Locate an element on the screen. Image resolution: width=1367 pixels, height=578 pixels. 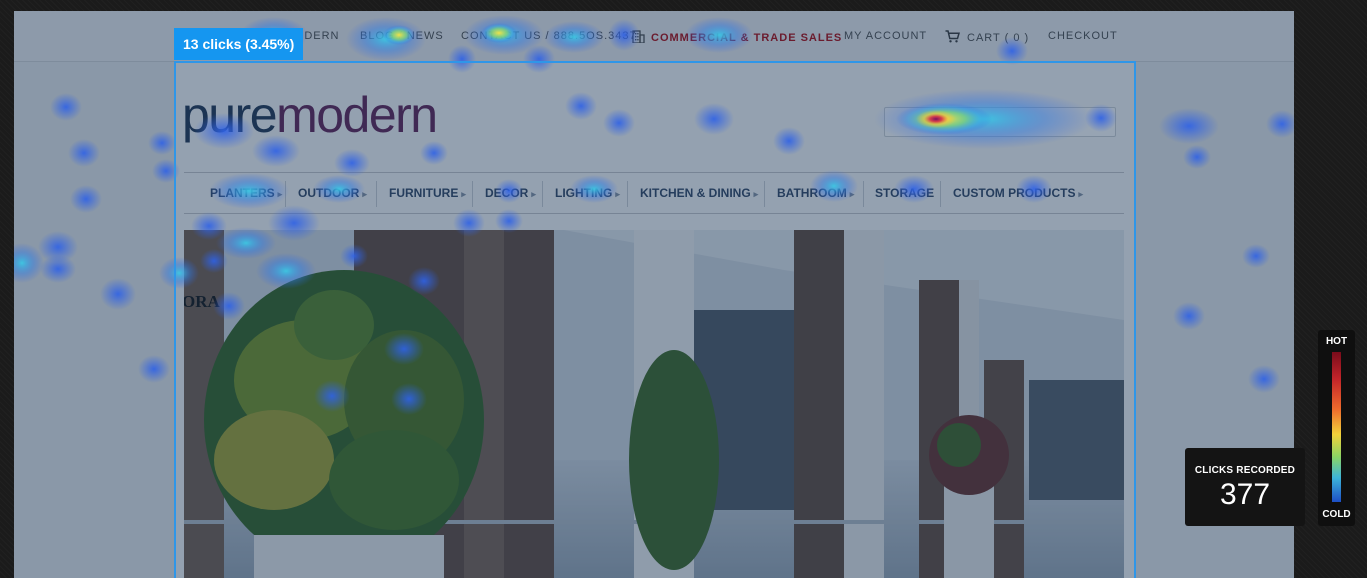
nav-label: CUSTOM PRODUCTS is located at coordinates (1014, 193).